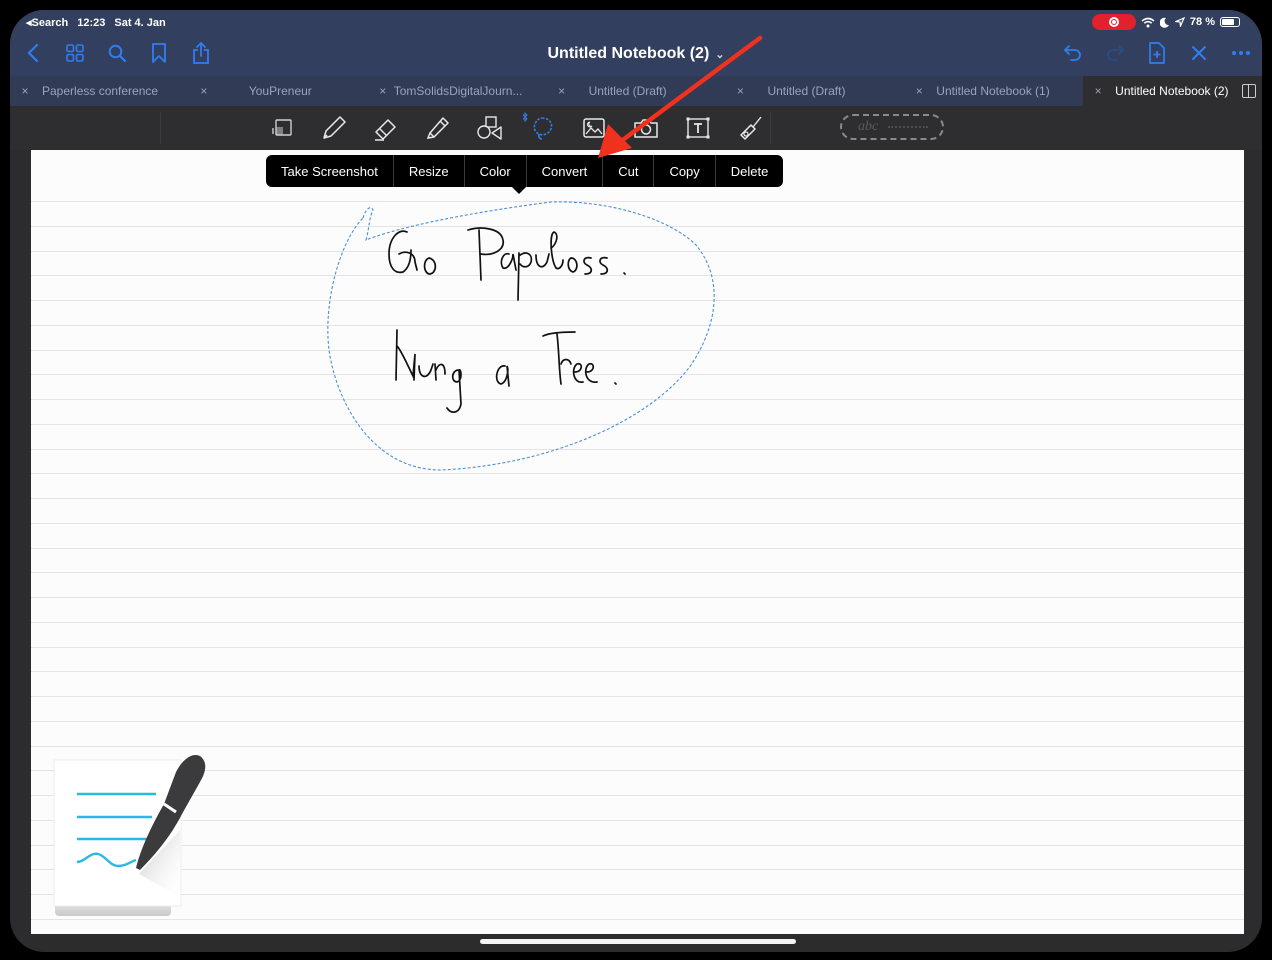 The height and width of the screenshot is (960, 1272). What do you see at coordinates (543, 128) in the screenshot?
I see `lasso-icon` at bounding box center [543, 128].